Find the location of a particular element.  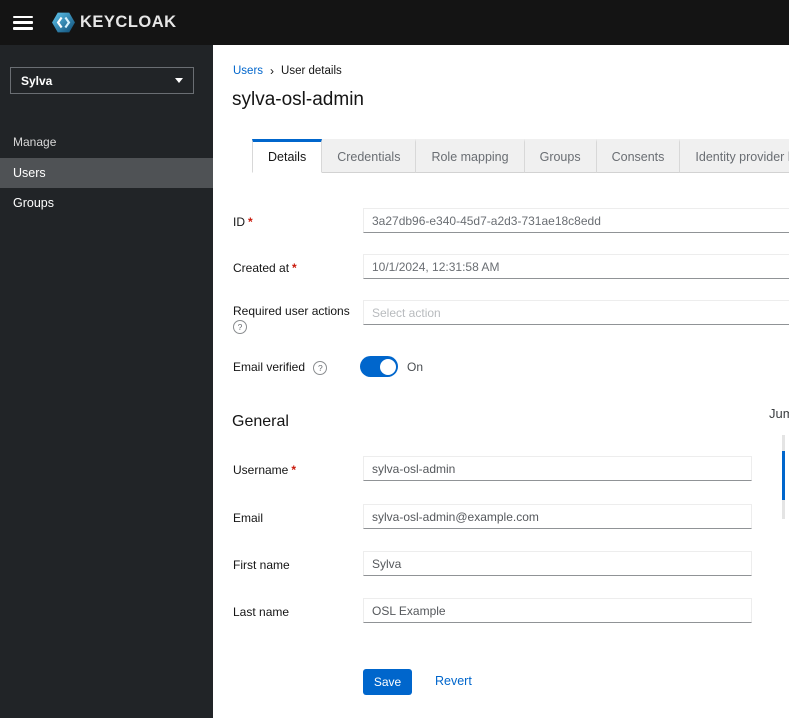

sidebar-item-users: Users is located at coordinates (106, 173).